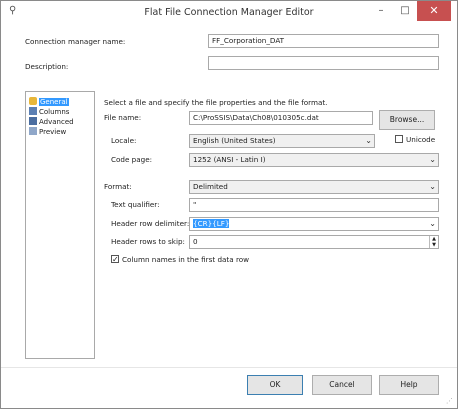 This screenshot has width=460, height=411. What do you see at coordinates (421, 139) in the screenshot?
I see `unicode-label: Unicode` at bounding box center [421, 139].